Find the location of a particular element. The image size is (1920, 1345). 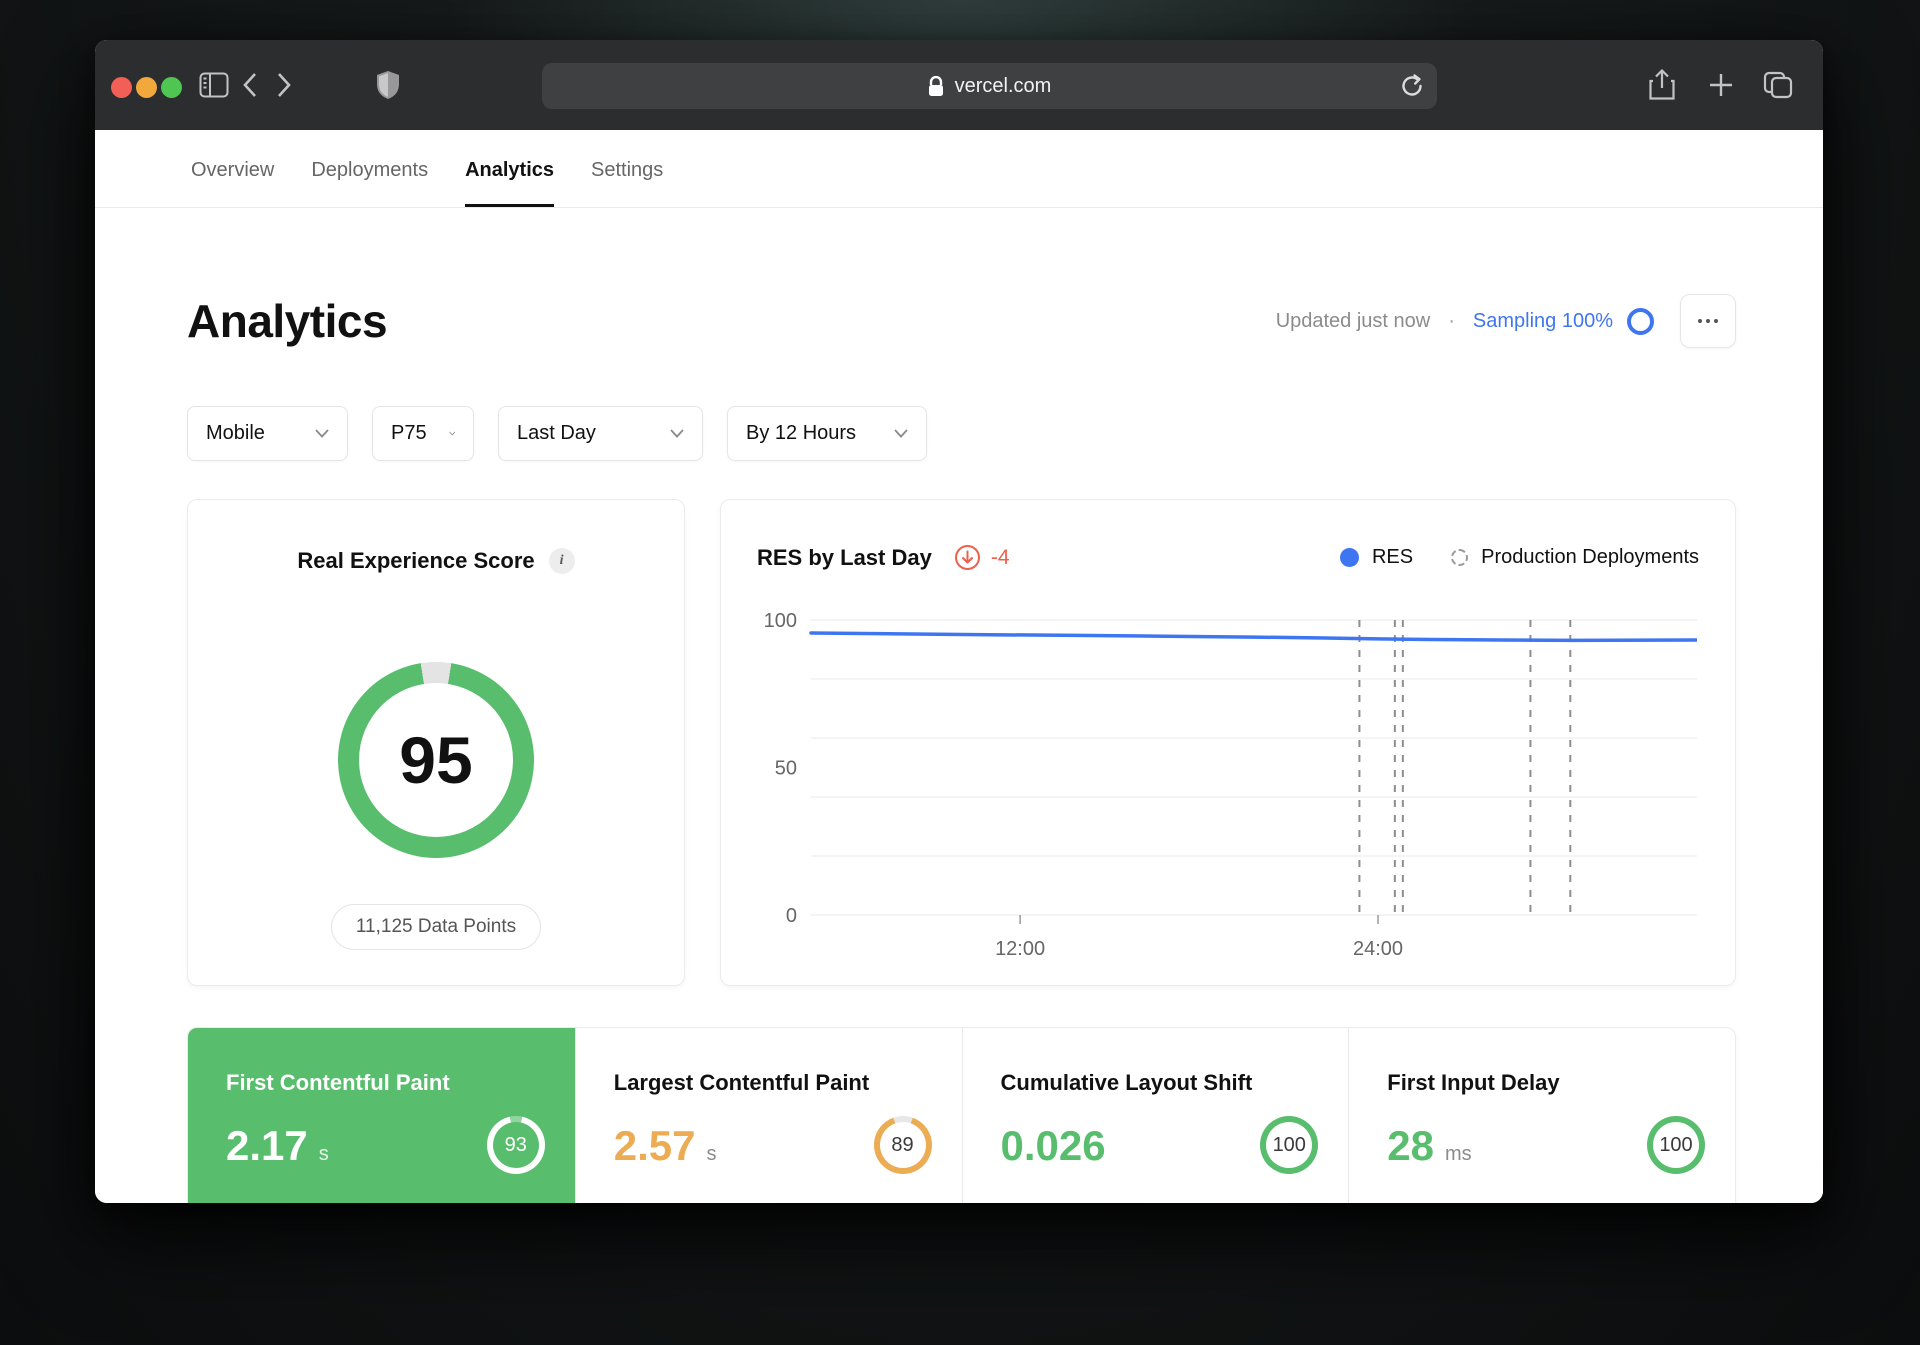

res-score-value: 95 is located at coordinates (436, 760).